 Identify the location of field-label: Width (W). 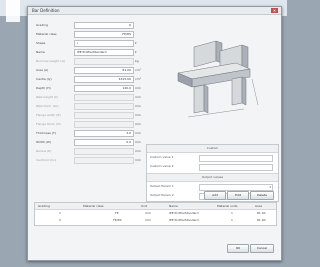
(43, 142).